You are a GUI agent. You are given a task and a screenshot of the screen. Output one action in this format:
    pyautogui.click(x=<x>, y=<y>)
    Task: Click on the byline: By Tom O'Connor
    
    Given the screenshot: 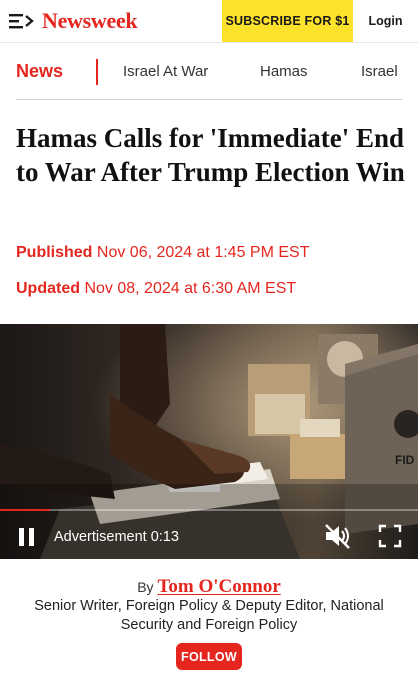 What is the action you would take?
    pyautogui.click(x=209, y=587)
    